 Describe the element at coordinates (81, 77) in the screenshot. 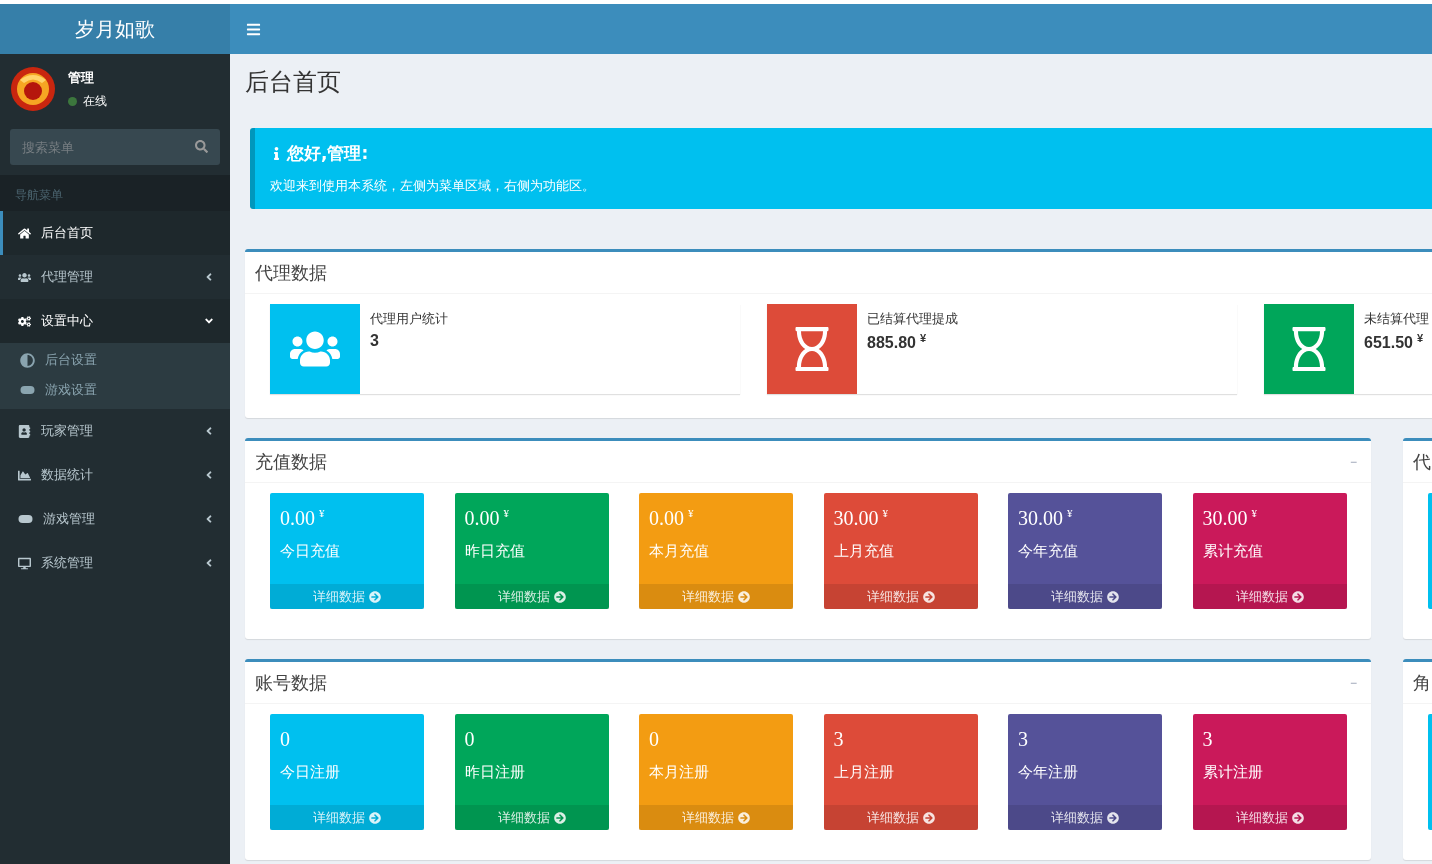

I see `user-name: 管理` at that location.